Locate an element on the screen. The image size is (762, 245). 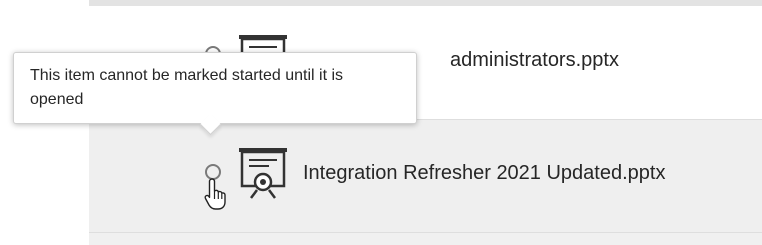
hand-pointer-icon is located at coordinates (215, 194).